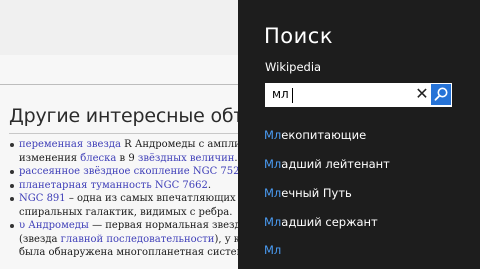 The width and height of the screenshot is (480, 269). Describe the element at coordinates (209, 185) in the screenshot. I see `article-text: .` at that location.